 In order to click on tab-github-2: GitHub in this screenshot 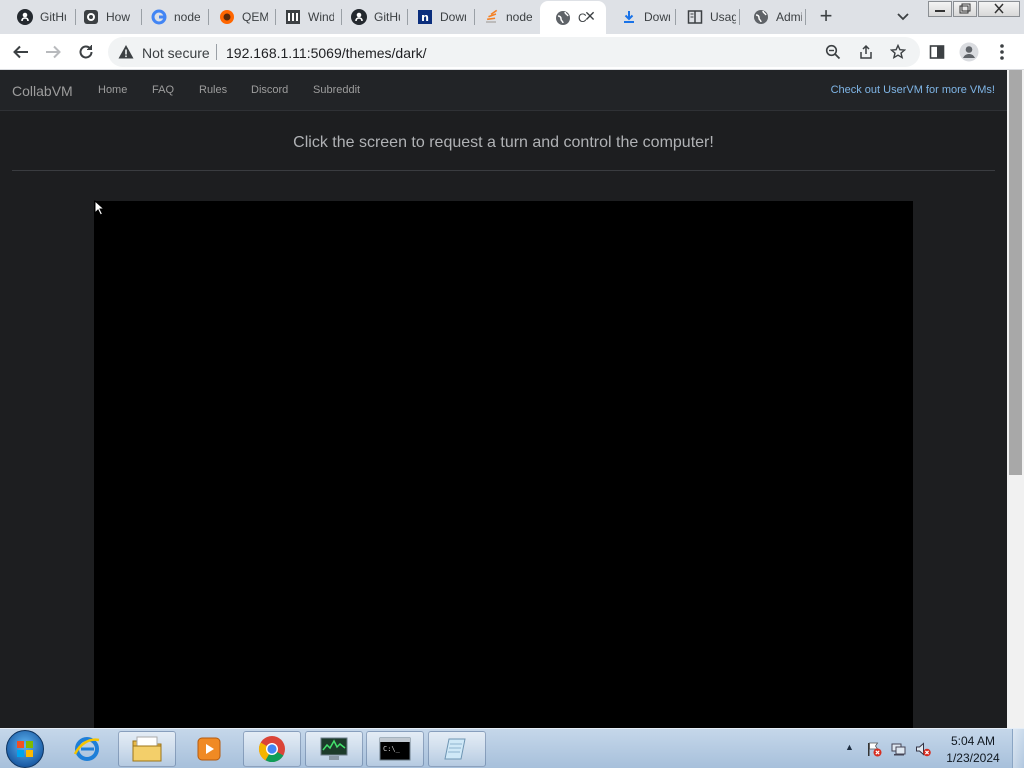, I will do `click(371, 17)`.